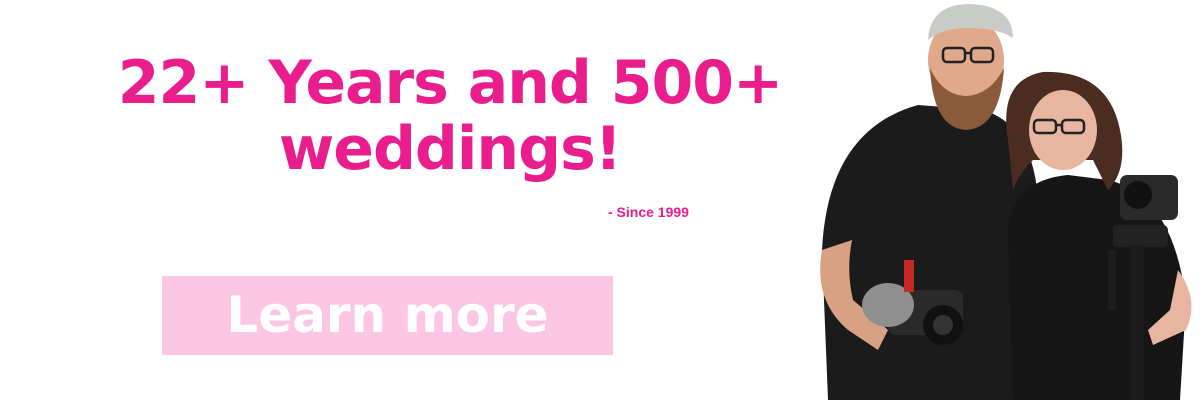 The image size is (1200, 400). Describe the element at coordinates (450, 83) in the screenshot. I see `headline-line-1: 22+ Years and 500+` at that location.